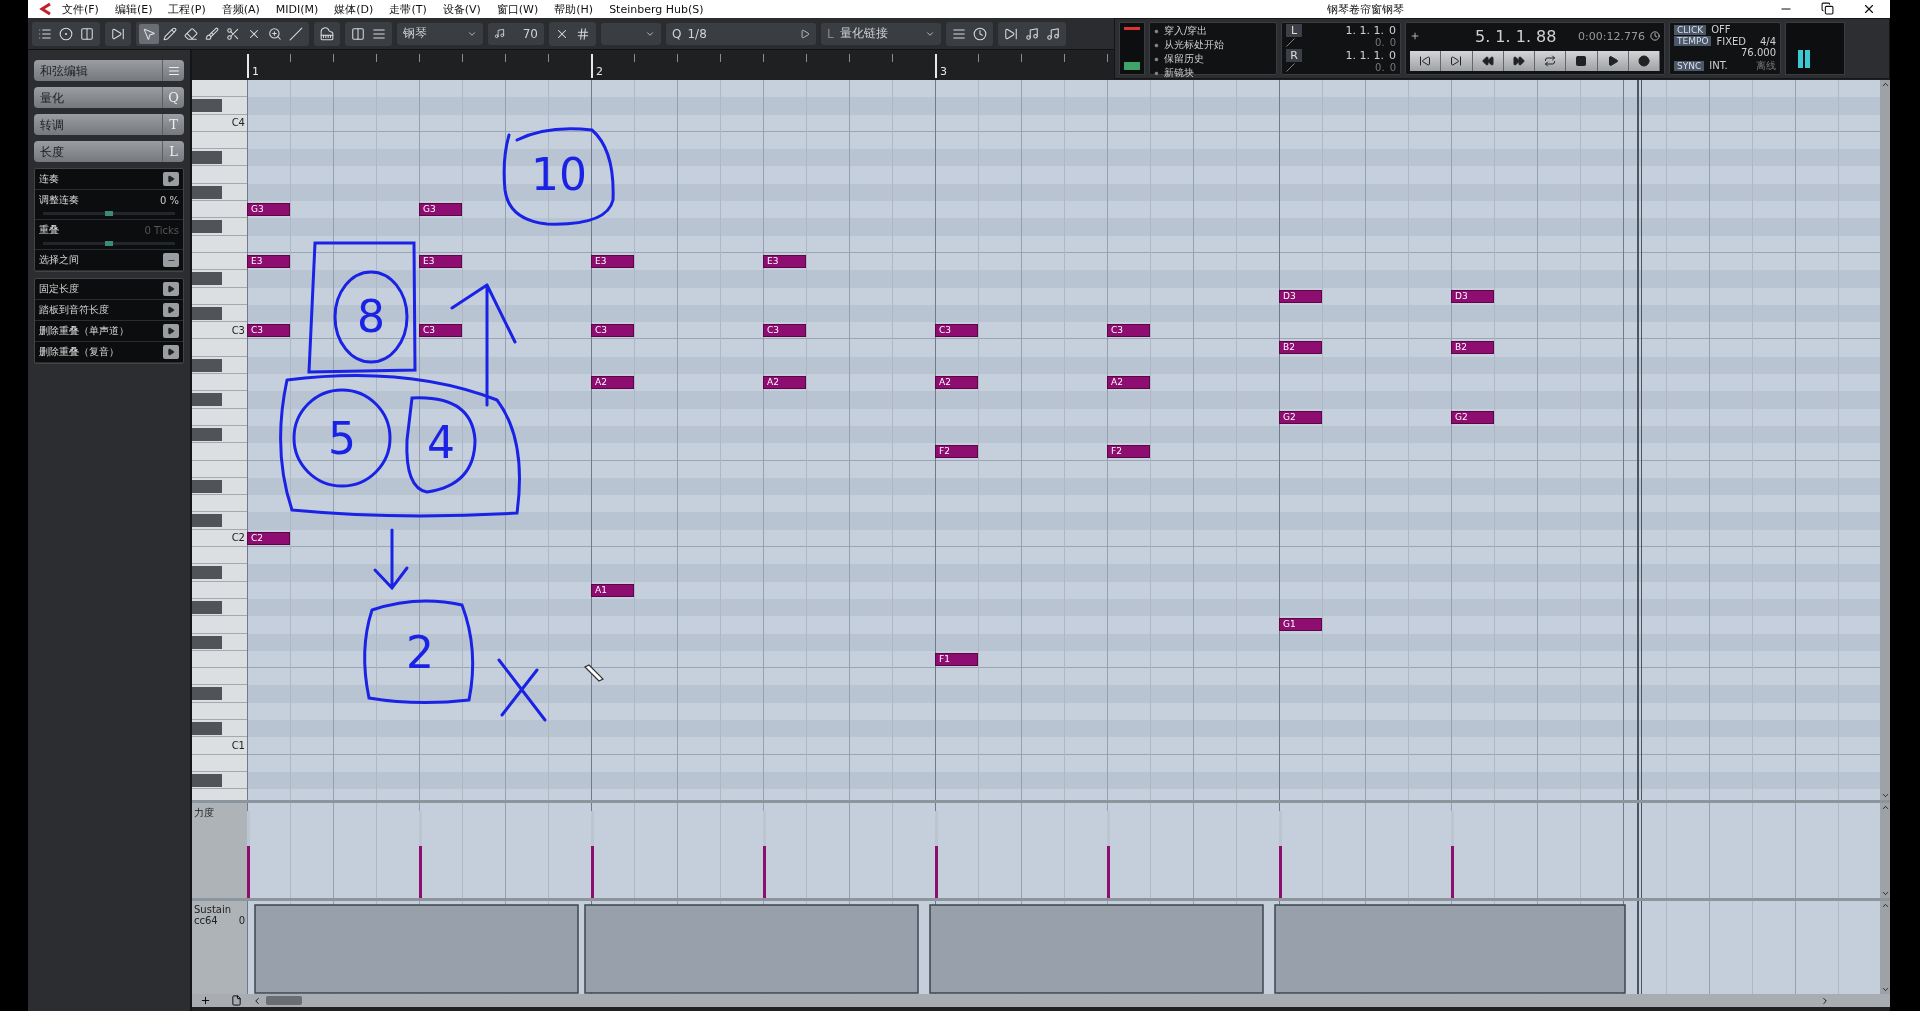  I want to click on midi-note: F1, so click(956, 659).